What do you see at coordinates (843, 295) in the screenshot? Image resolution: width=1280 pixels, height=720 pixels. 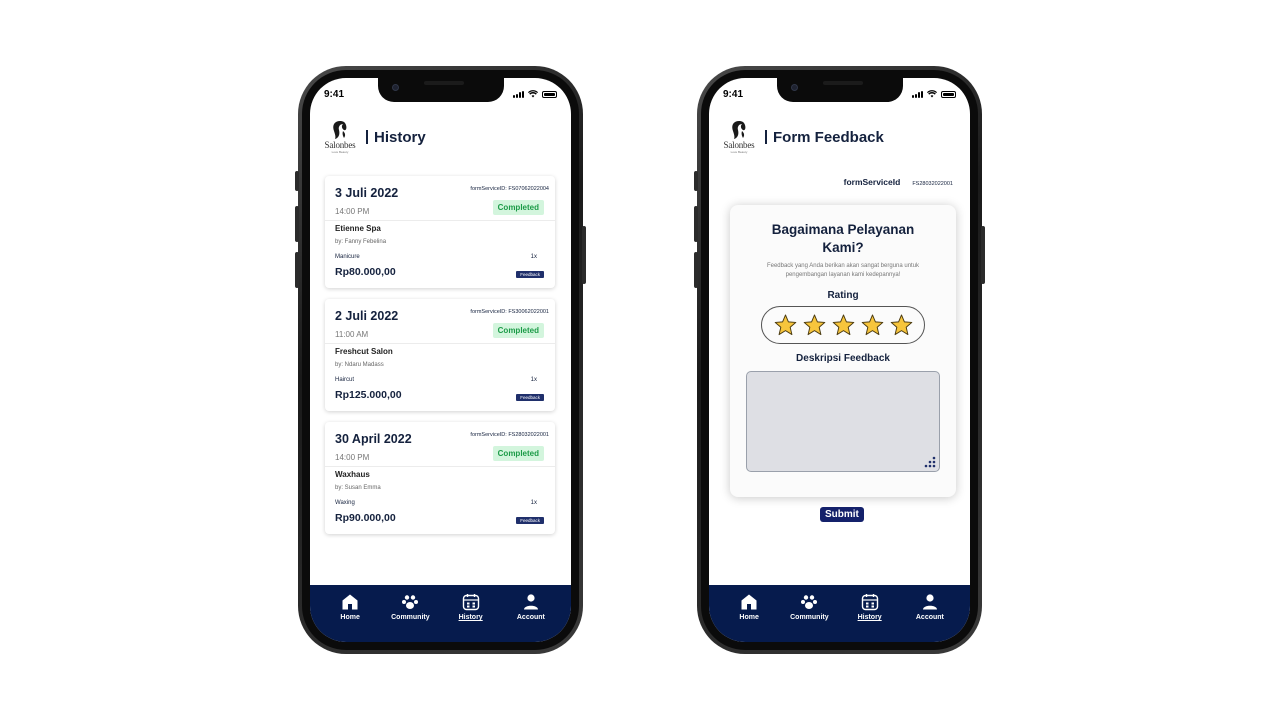 I see `rating-label: Rating` at bounding box center [843, 295].